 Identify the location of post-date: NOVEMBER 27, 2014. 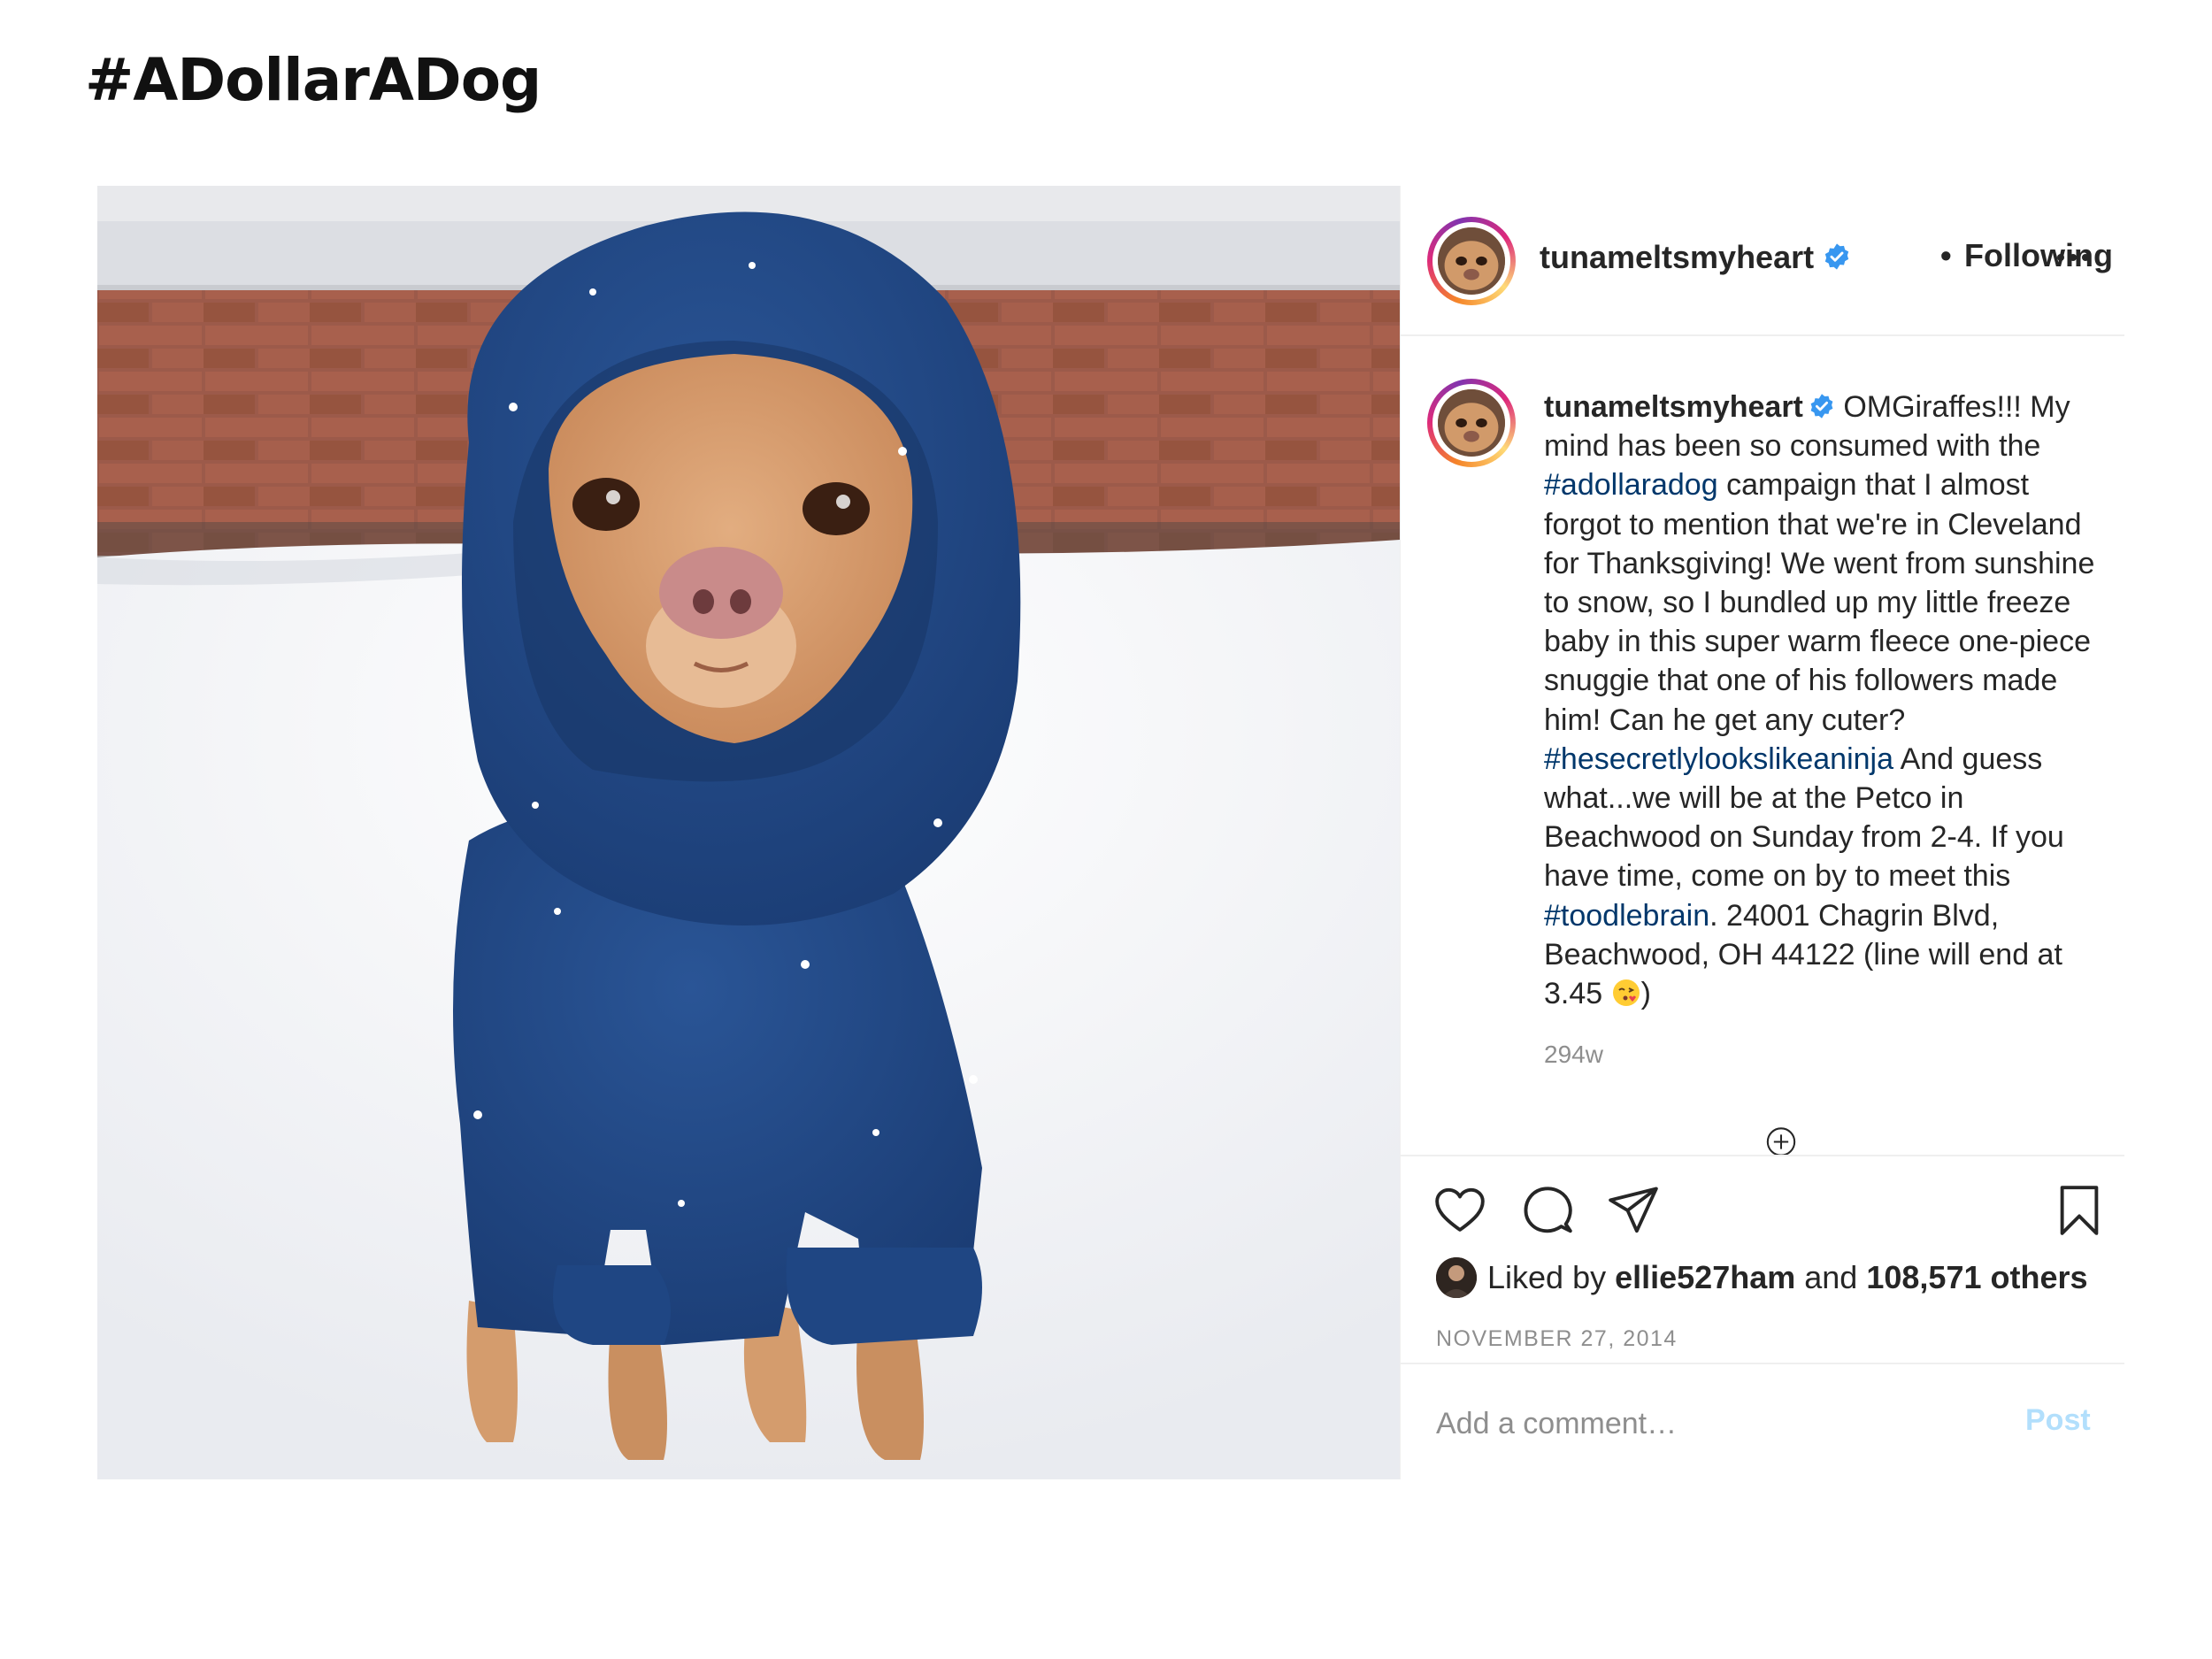
(1557, 1339).